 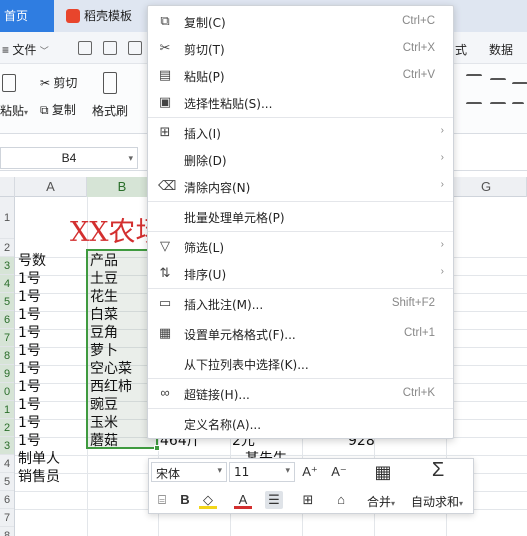 What do you see at coordinates (501, 49) in the screenshot?
I see `tab-data: 数据` at bounding box center [501, 49].